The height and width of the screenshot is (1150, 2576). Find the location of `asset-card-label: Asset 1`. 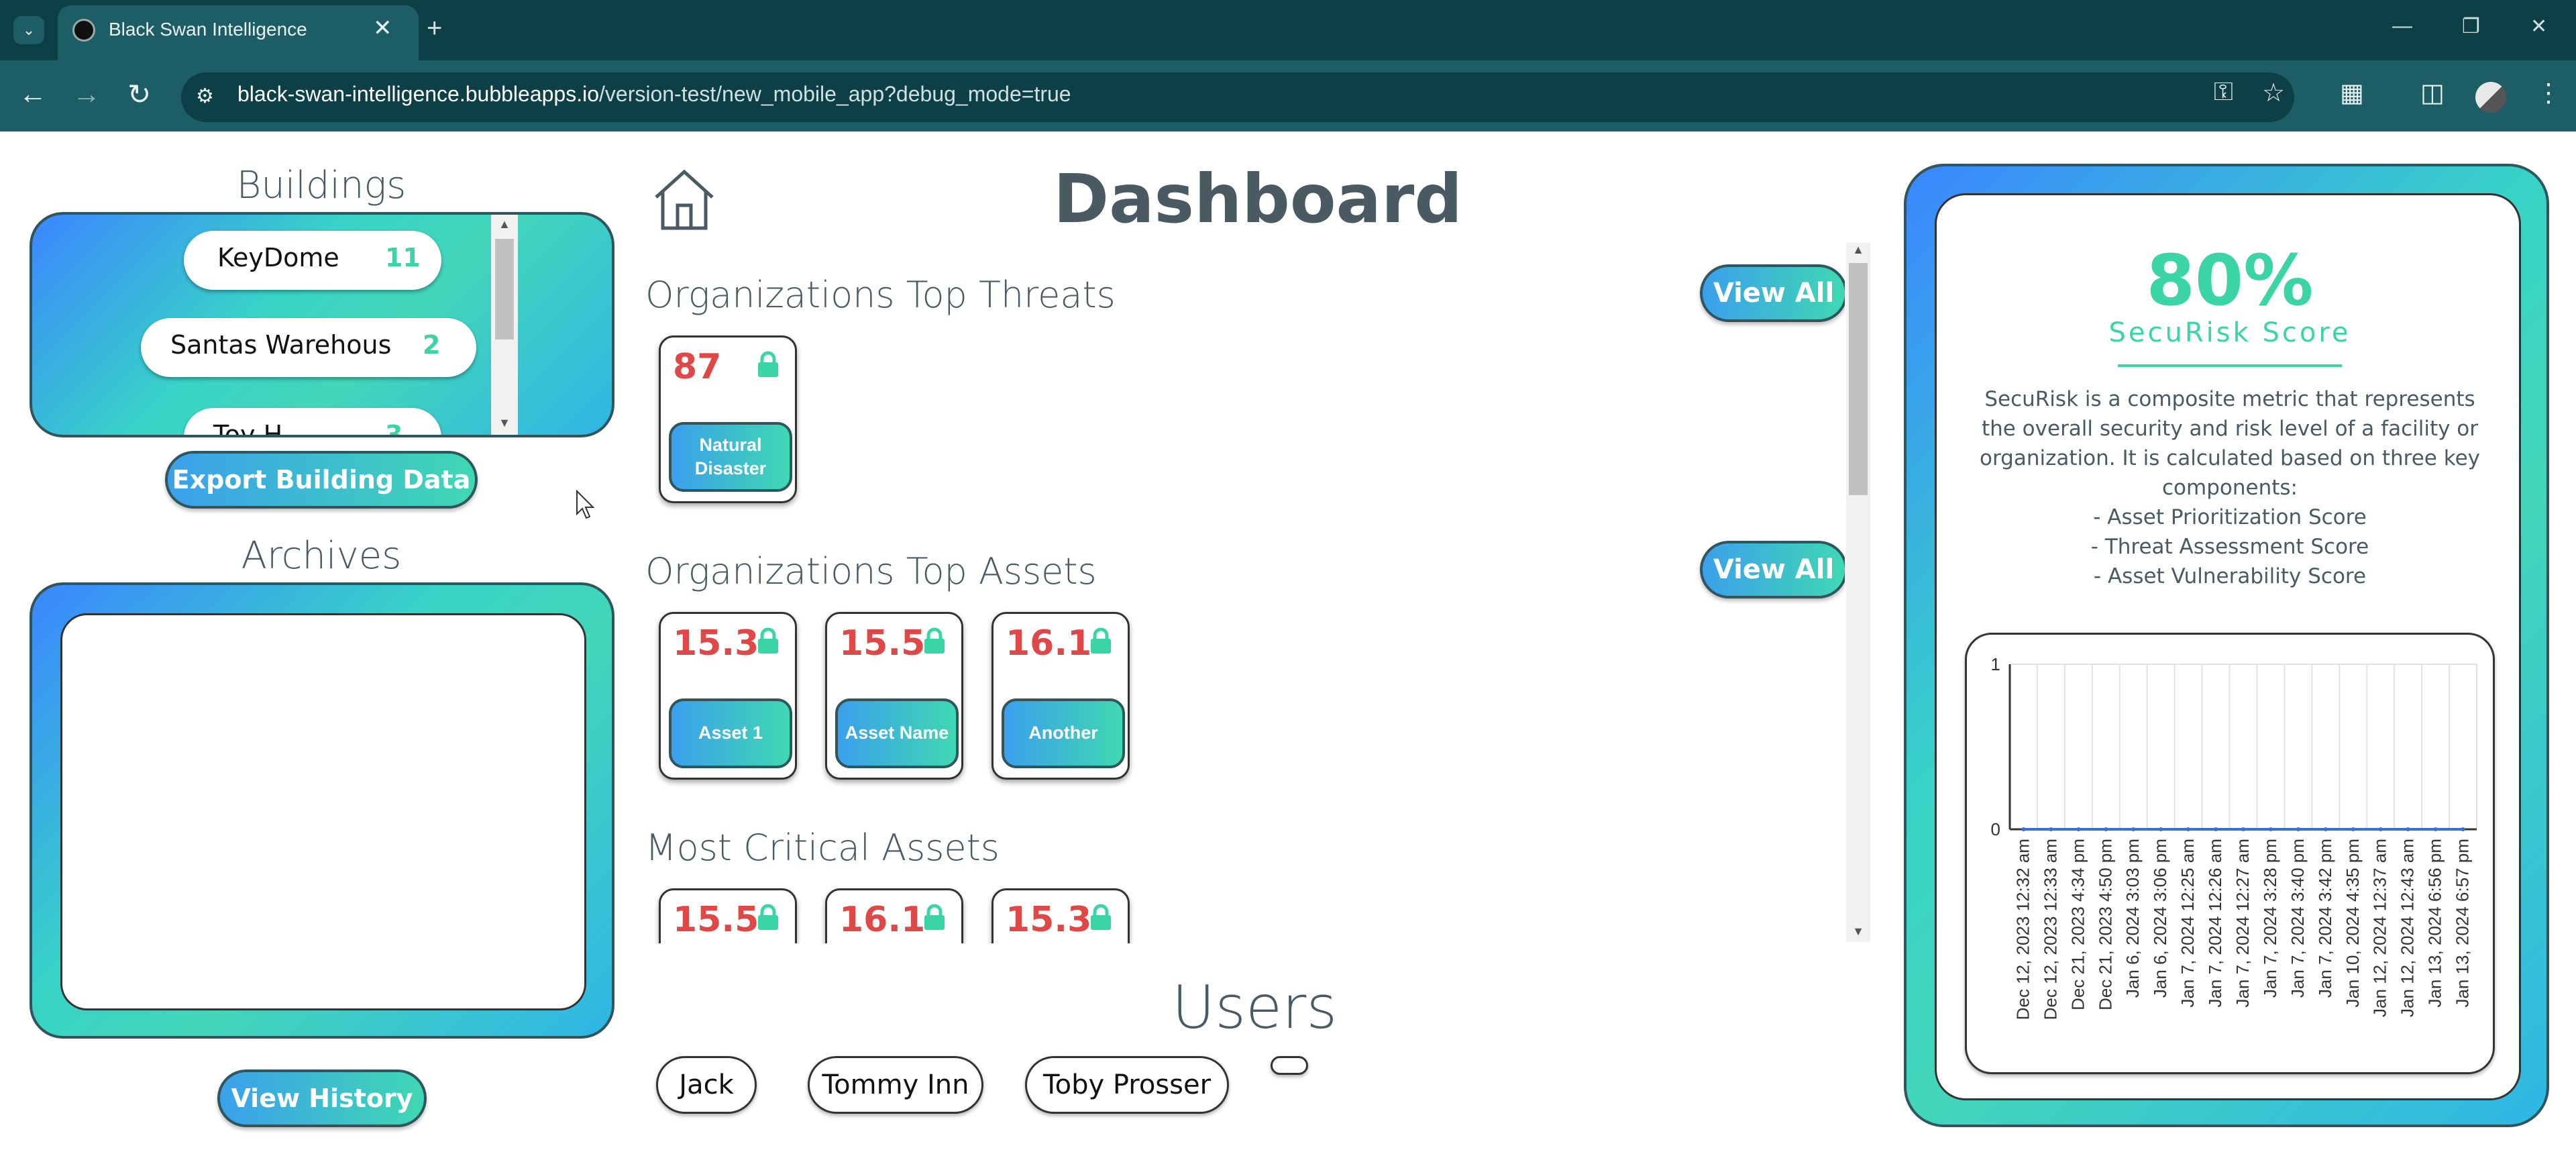

asset-card-label: Asset 1 is located at coordinates (730, 733).